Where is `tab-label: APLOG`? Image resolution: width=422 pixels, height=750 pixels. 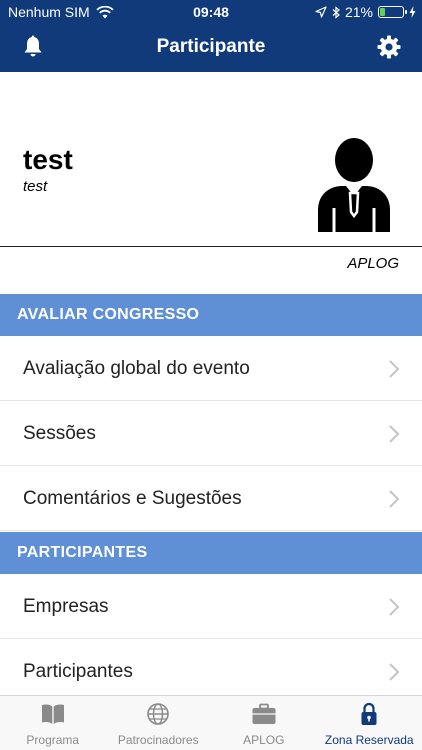 tab-label: APLOG is located at coordinates (264, 740).